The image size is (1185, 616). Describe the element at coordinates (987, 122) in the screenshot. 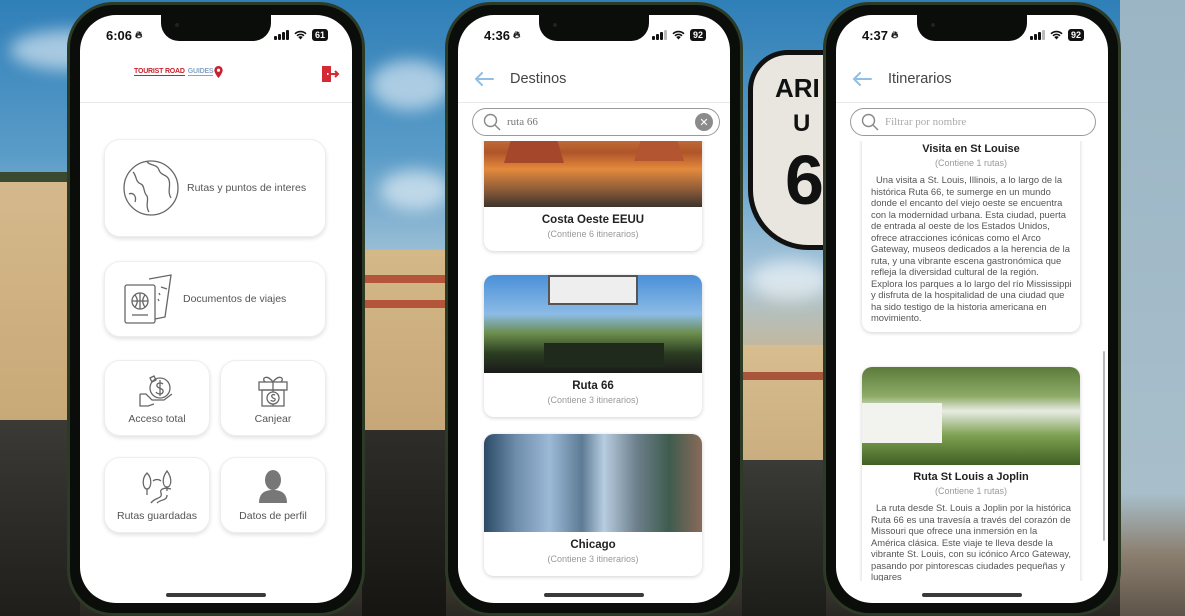

I see `filter-input` at that location.